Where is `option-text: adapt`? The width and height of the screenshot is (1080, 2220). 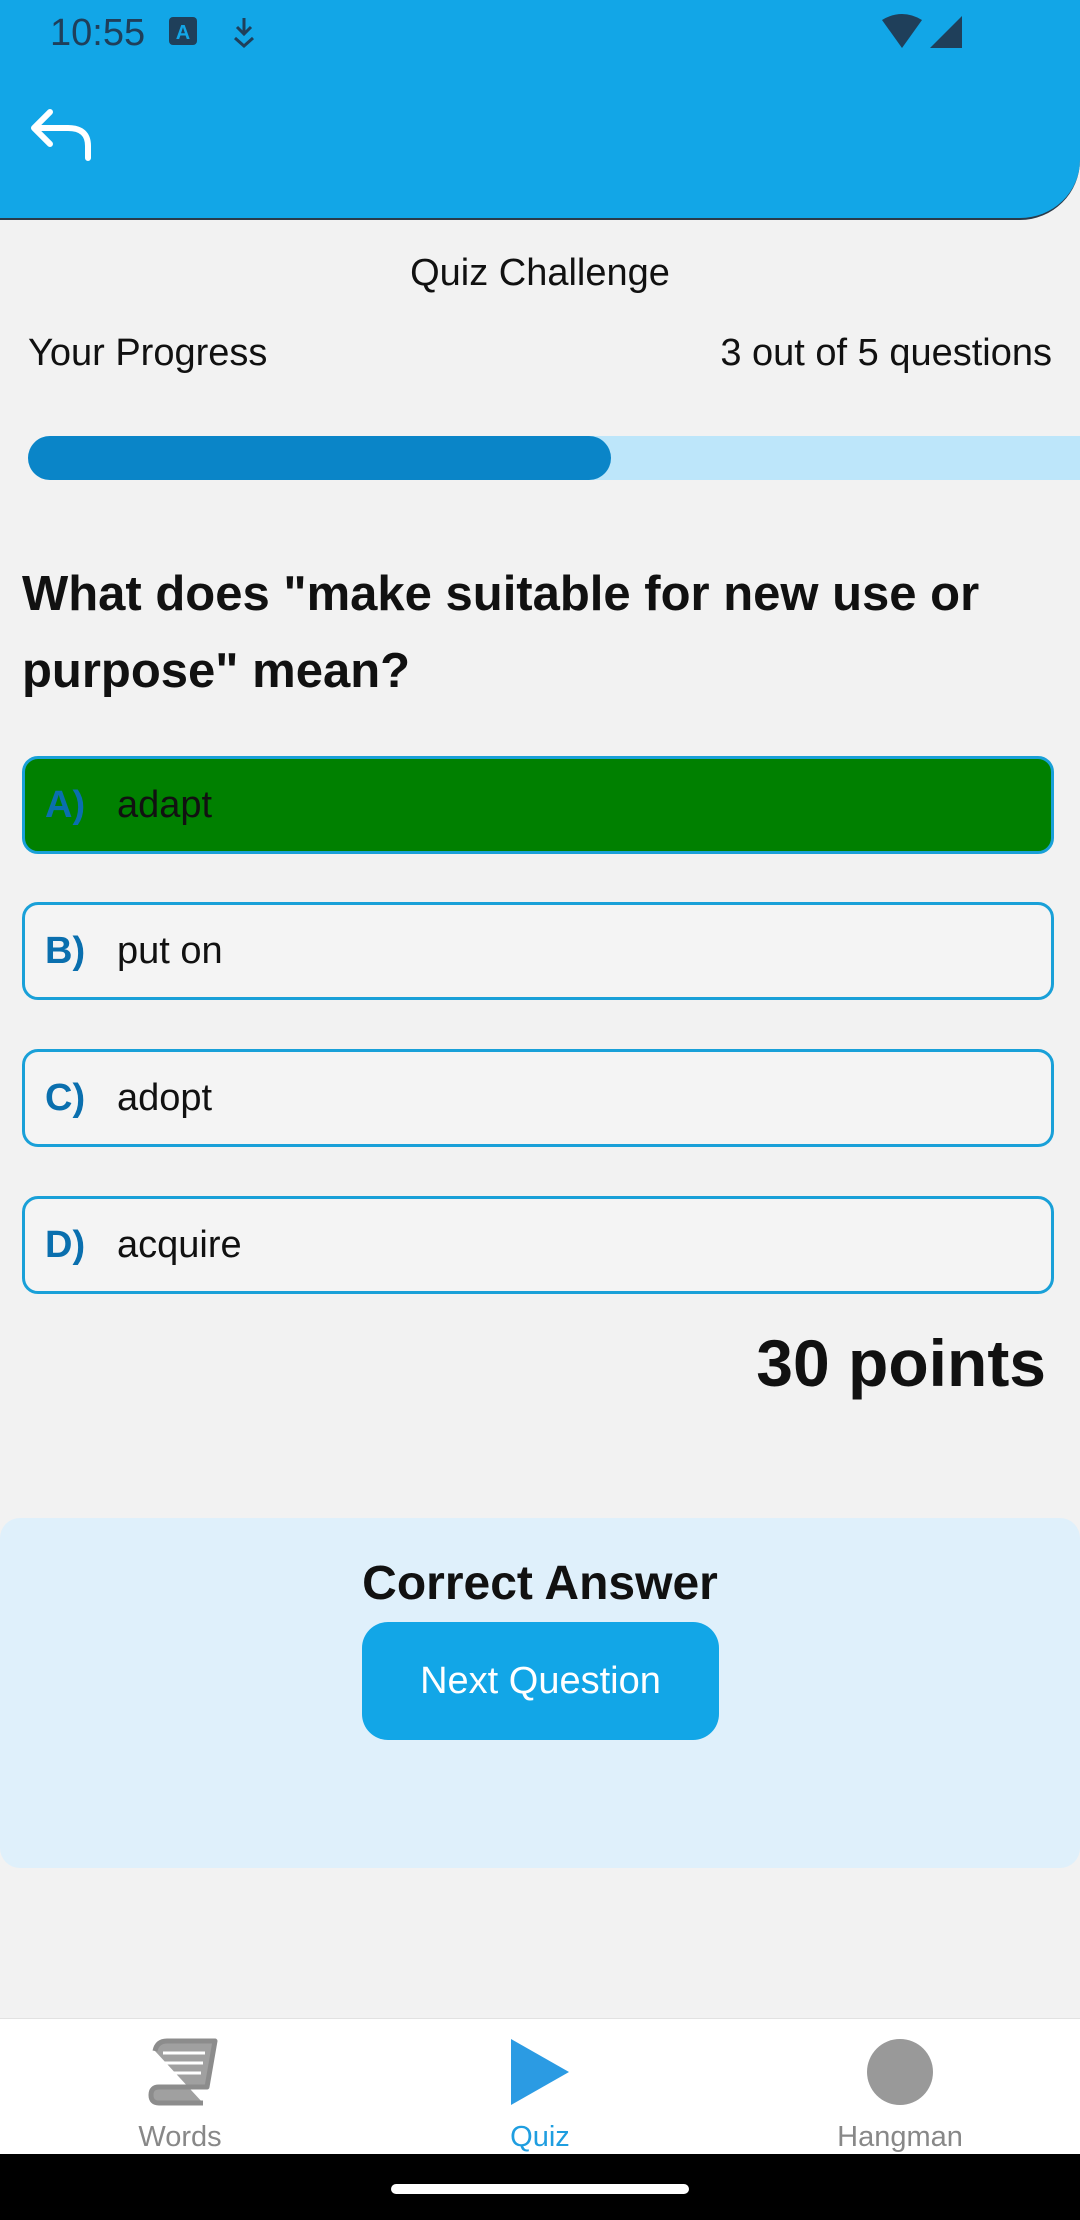 option-text: adapt is located at coordinates (165, 804).